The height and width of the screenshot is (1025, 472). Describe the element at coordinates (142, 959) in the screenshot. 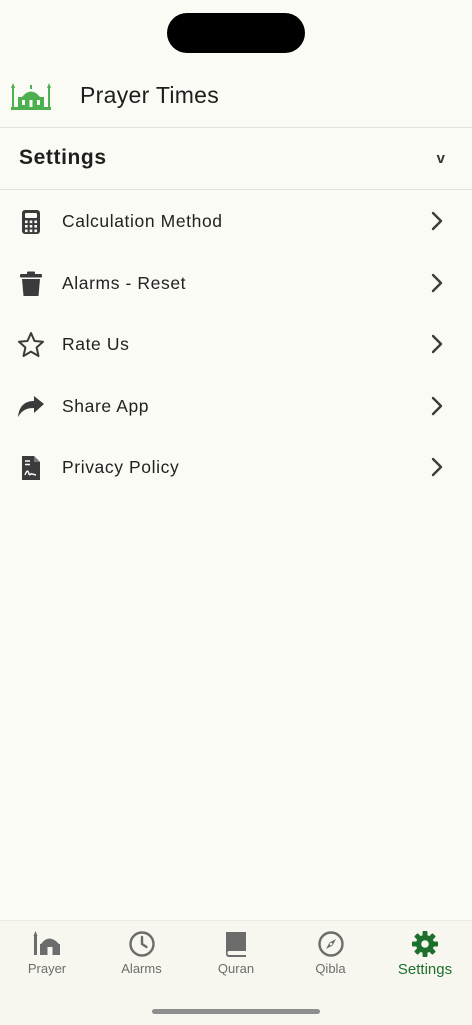

I see `tab-alarms: Alarms` at that location.